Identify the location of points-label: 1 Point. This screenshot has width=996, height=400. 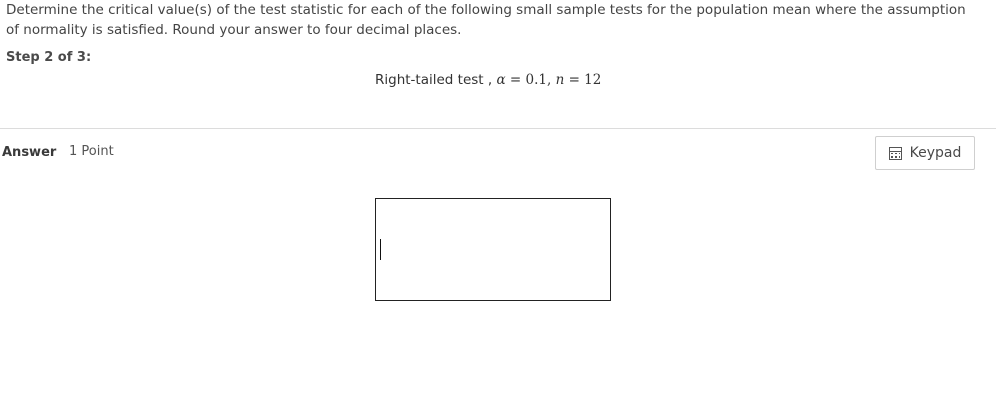
(91, 151).